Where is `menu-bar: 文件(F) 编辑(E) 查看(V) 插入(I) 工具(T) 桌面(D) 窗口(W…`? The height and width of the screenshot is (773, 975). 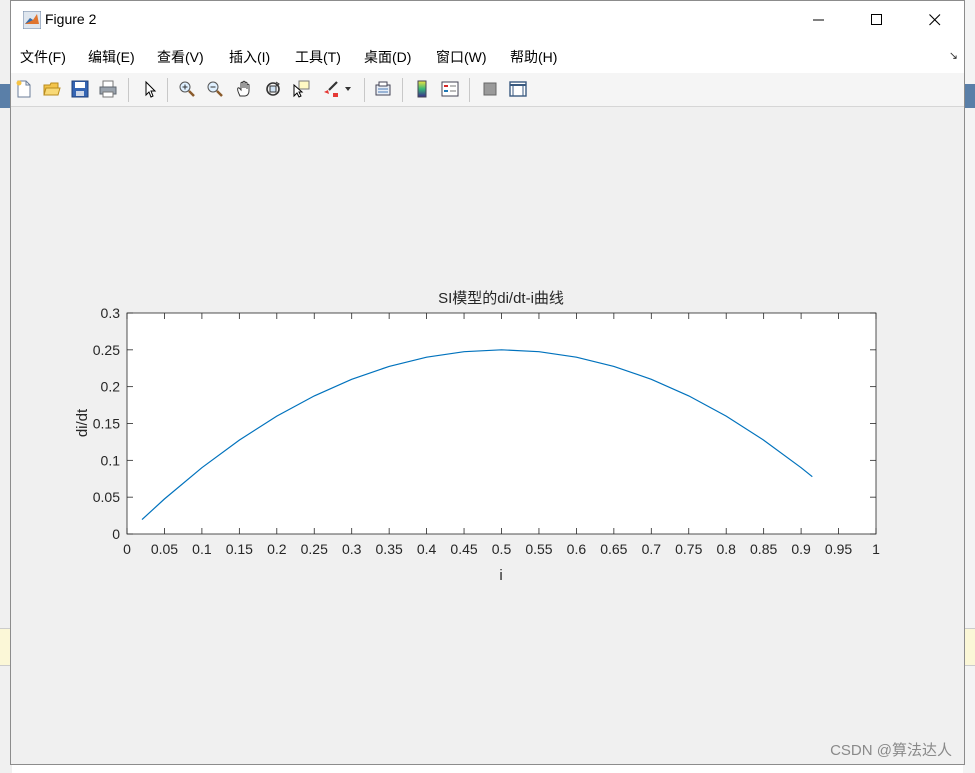
menu-bar: 文件(F) 编辑(E) 查看(V) 插入(I) 工具(T) 桌面(D) 窗口(W… is located at coordinates (487, 56).